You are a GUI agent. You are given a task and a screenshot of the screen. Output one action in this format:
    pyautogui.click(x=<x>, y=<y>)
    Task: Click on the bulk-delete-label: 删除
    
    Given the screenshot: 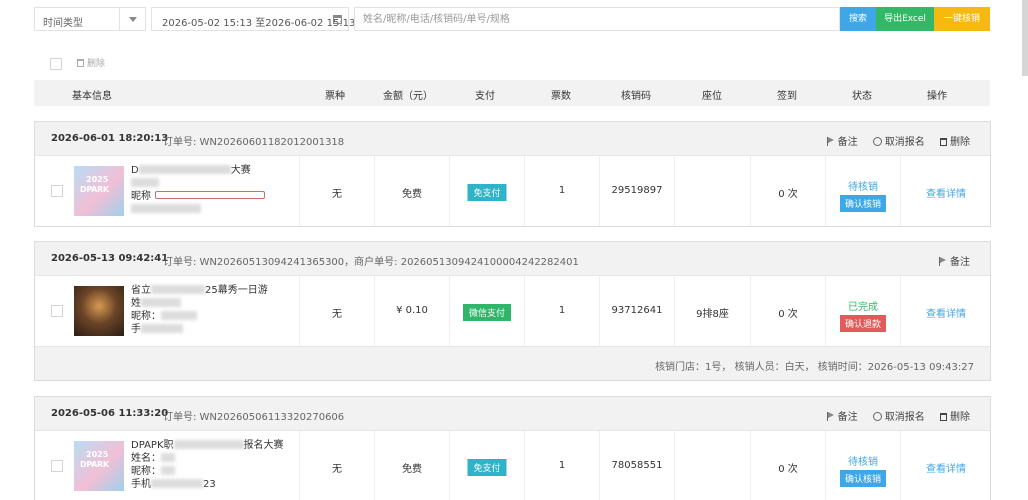 What is the action you would take?
    pyautogui.click(x=96, y=64)
    